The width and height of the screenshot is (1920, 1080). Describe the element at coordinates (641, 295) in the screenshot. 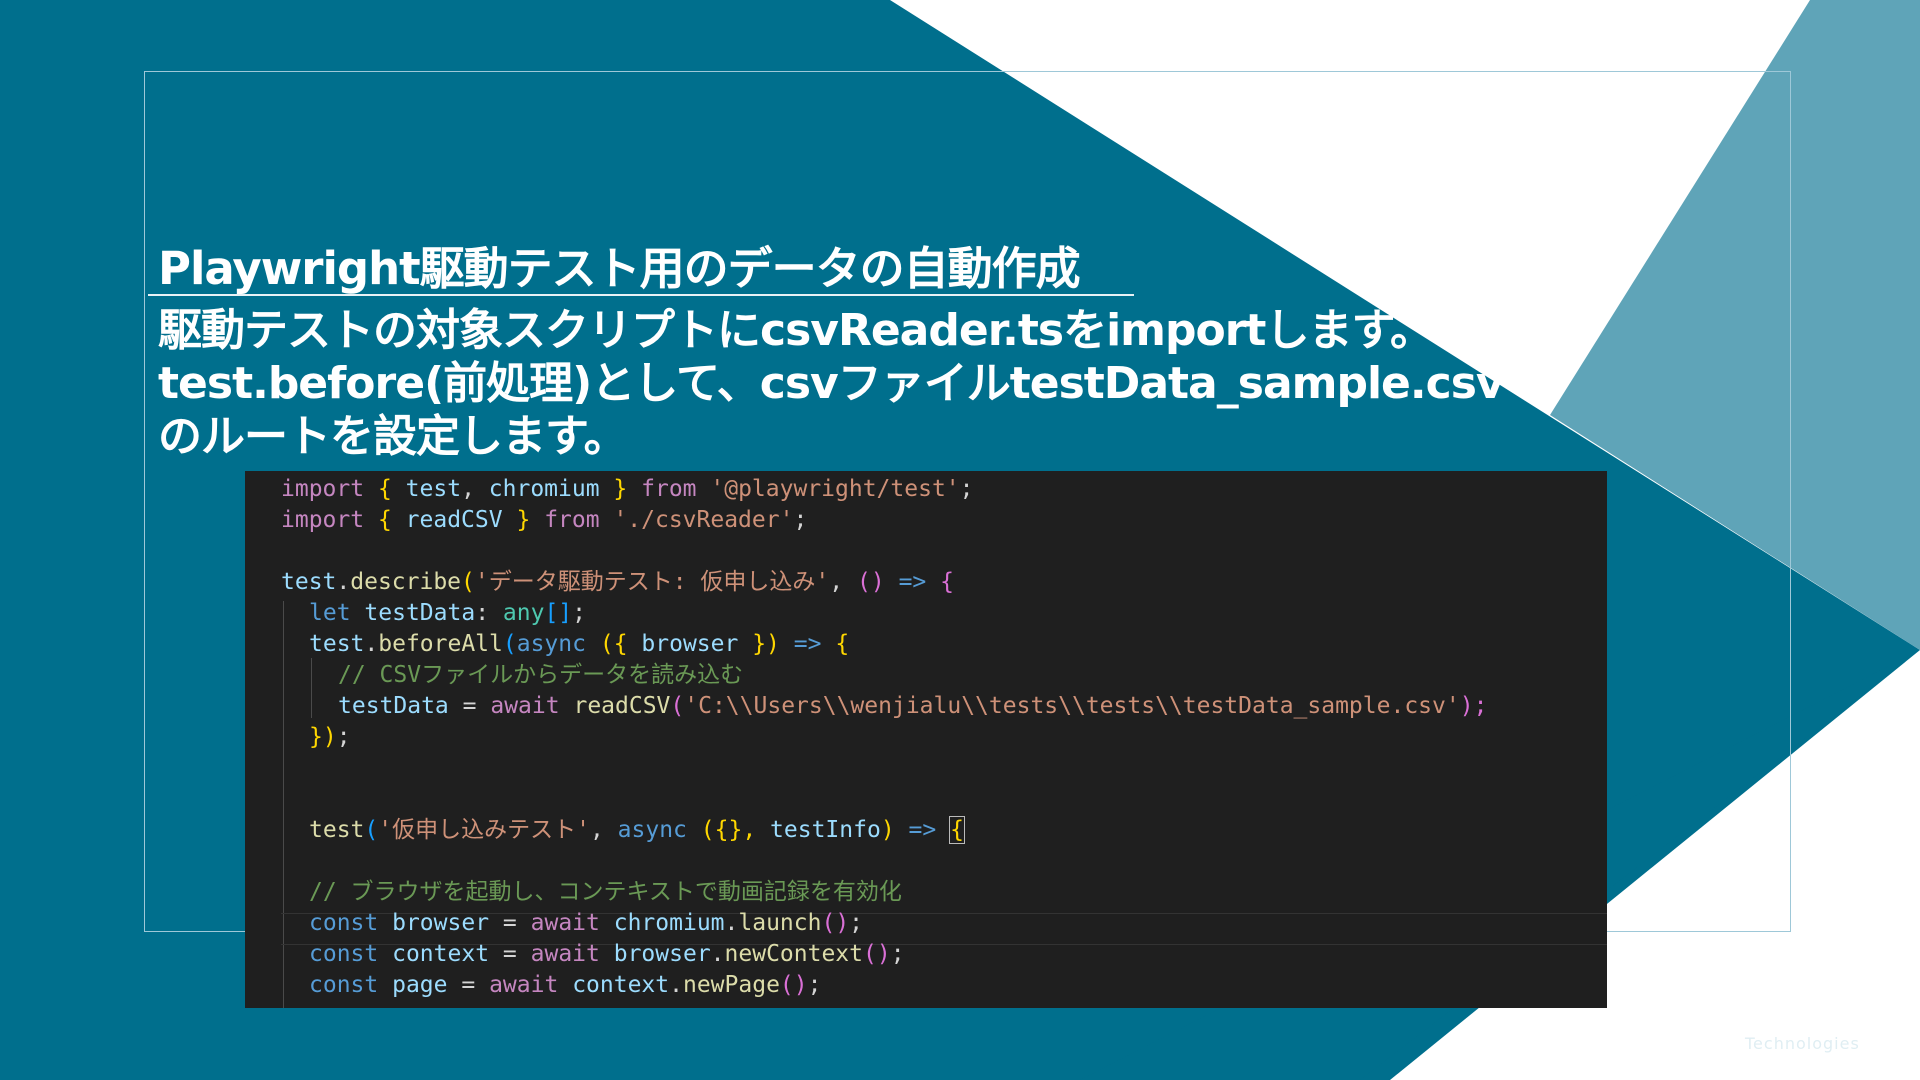

I see `title-underline` at that location.